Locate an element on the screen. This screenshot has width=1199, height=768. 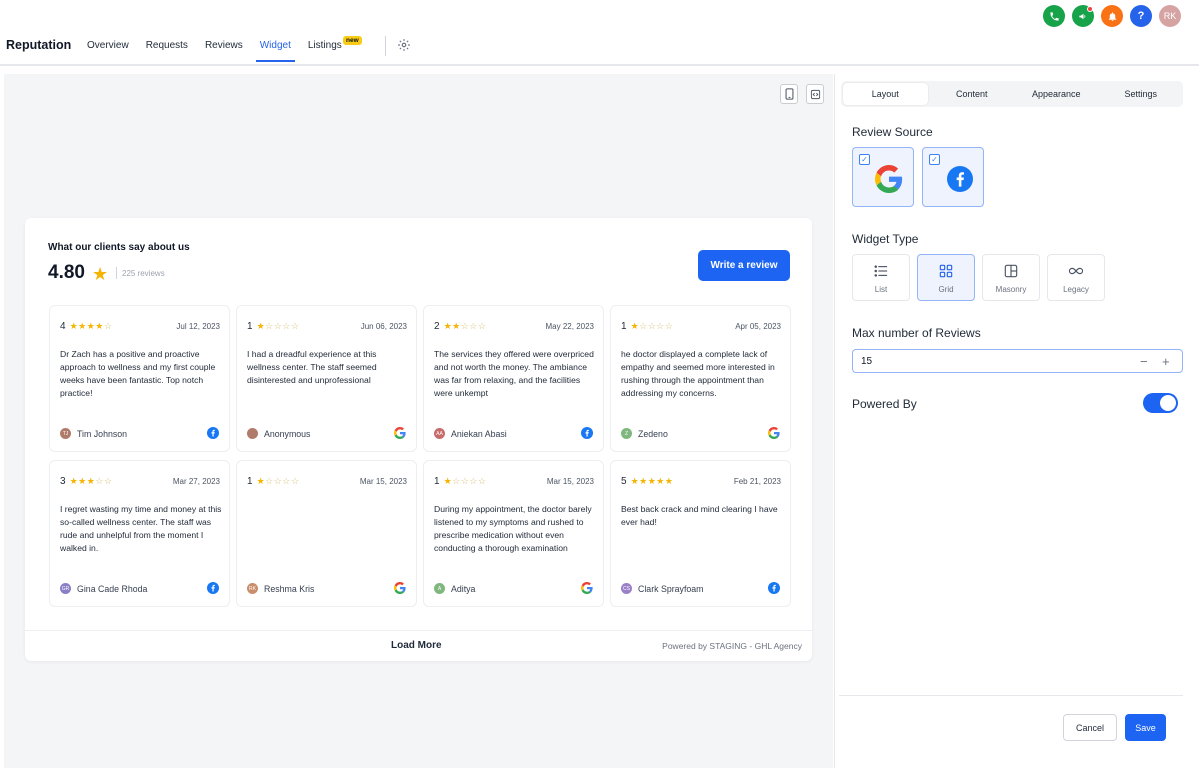
phone-icon is located at coordinates (1054, 16).